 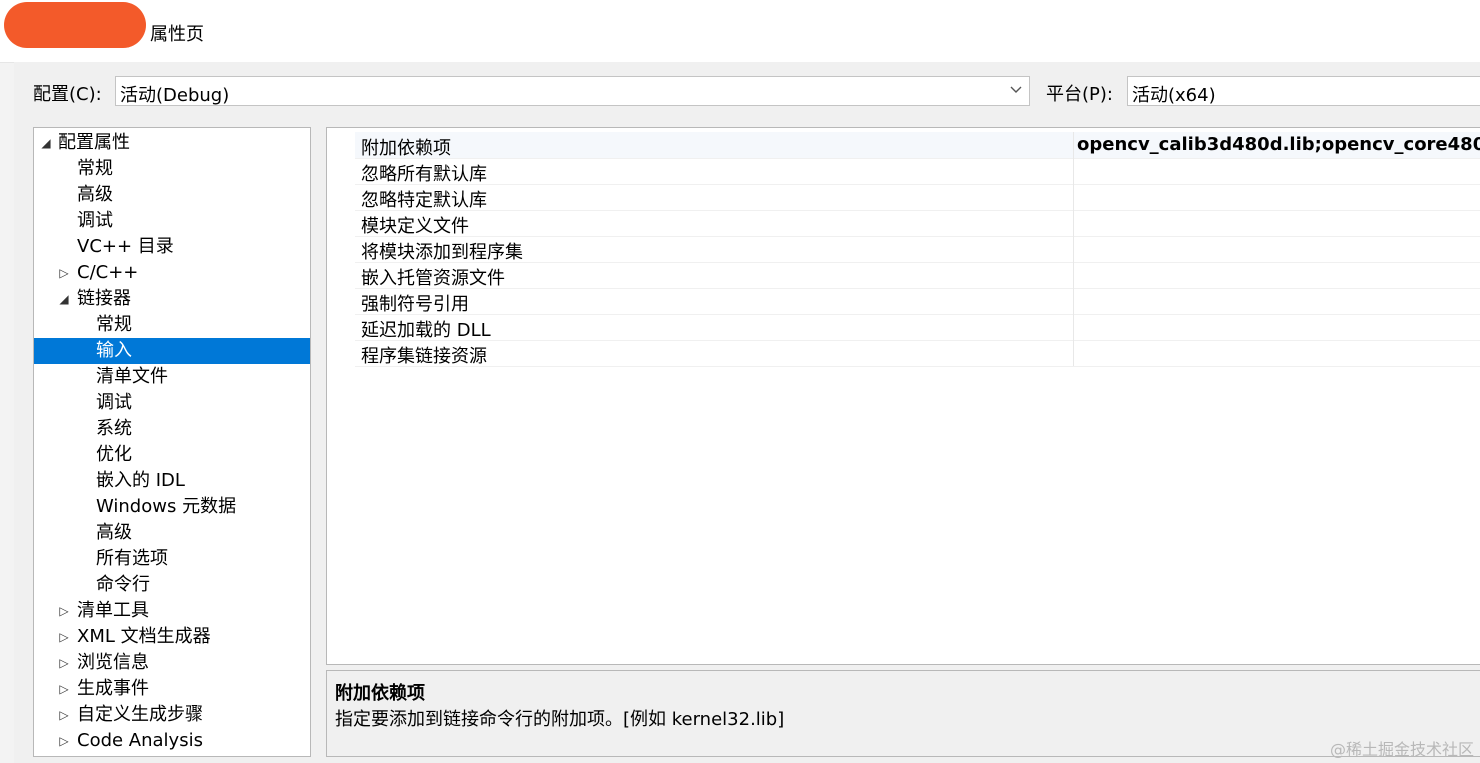 I want to click on watermark: @稀土掘金技术社区, so click(x=1401, y=749).